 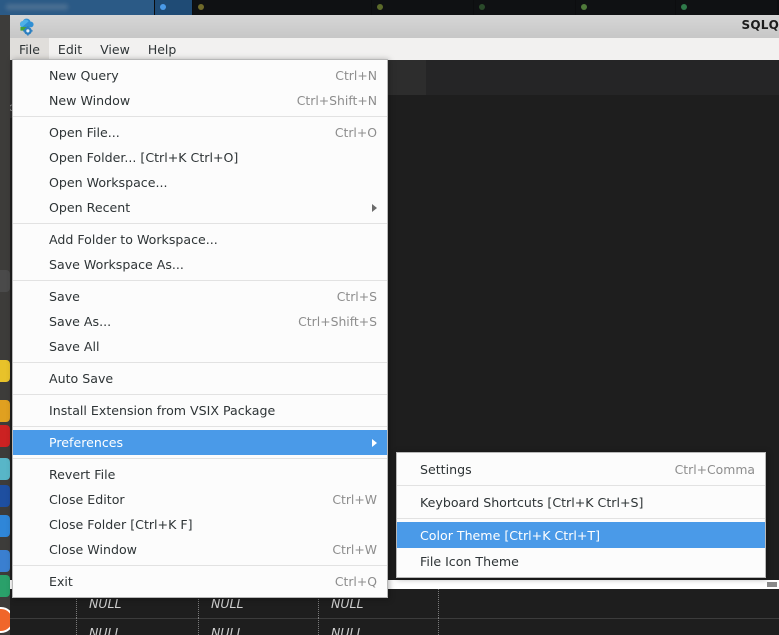 I want to click on menu-item-save-as: Save As... Ctrl+Shift+S, so click(x=200, y=321).